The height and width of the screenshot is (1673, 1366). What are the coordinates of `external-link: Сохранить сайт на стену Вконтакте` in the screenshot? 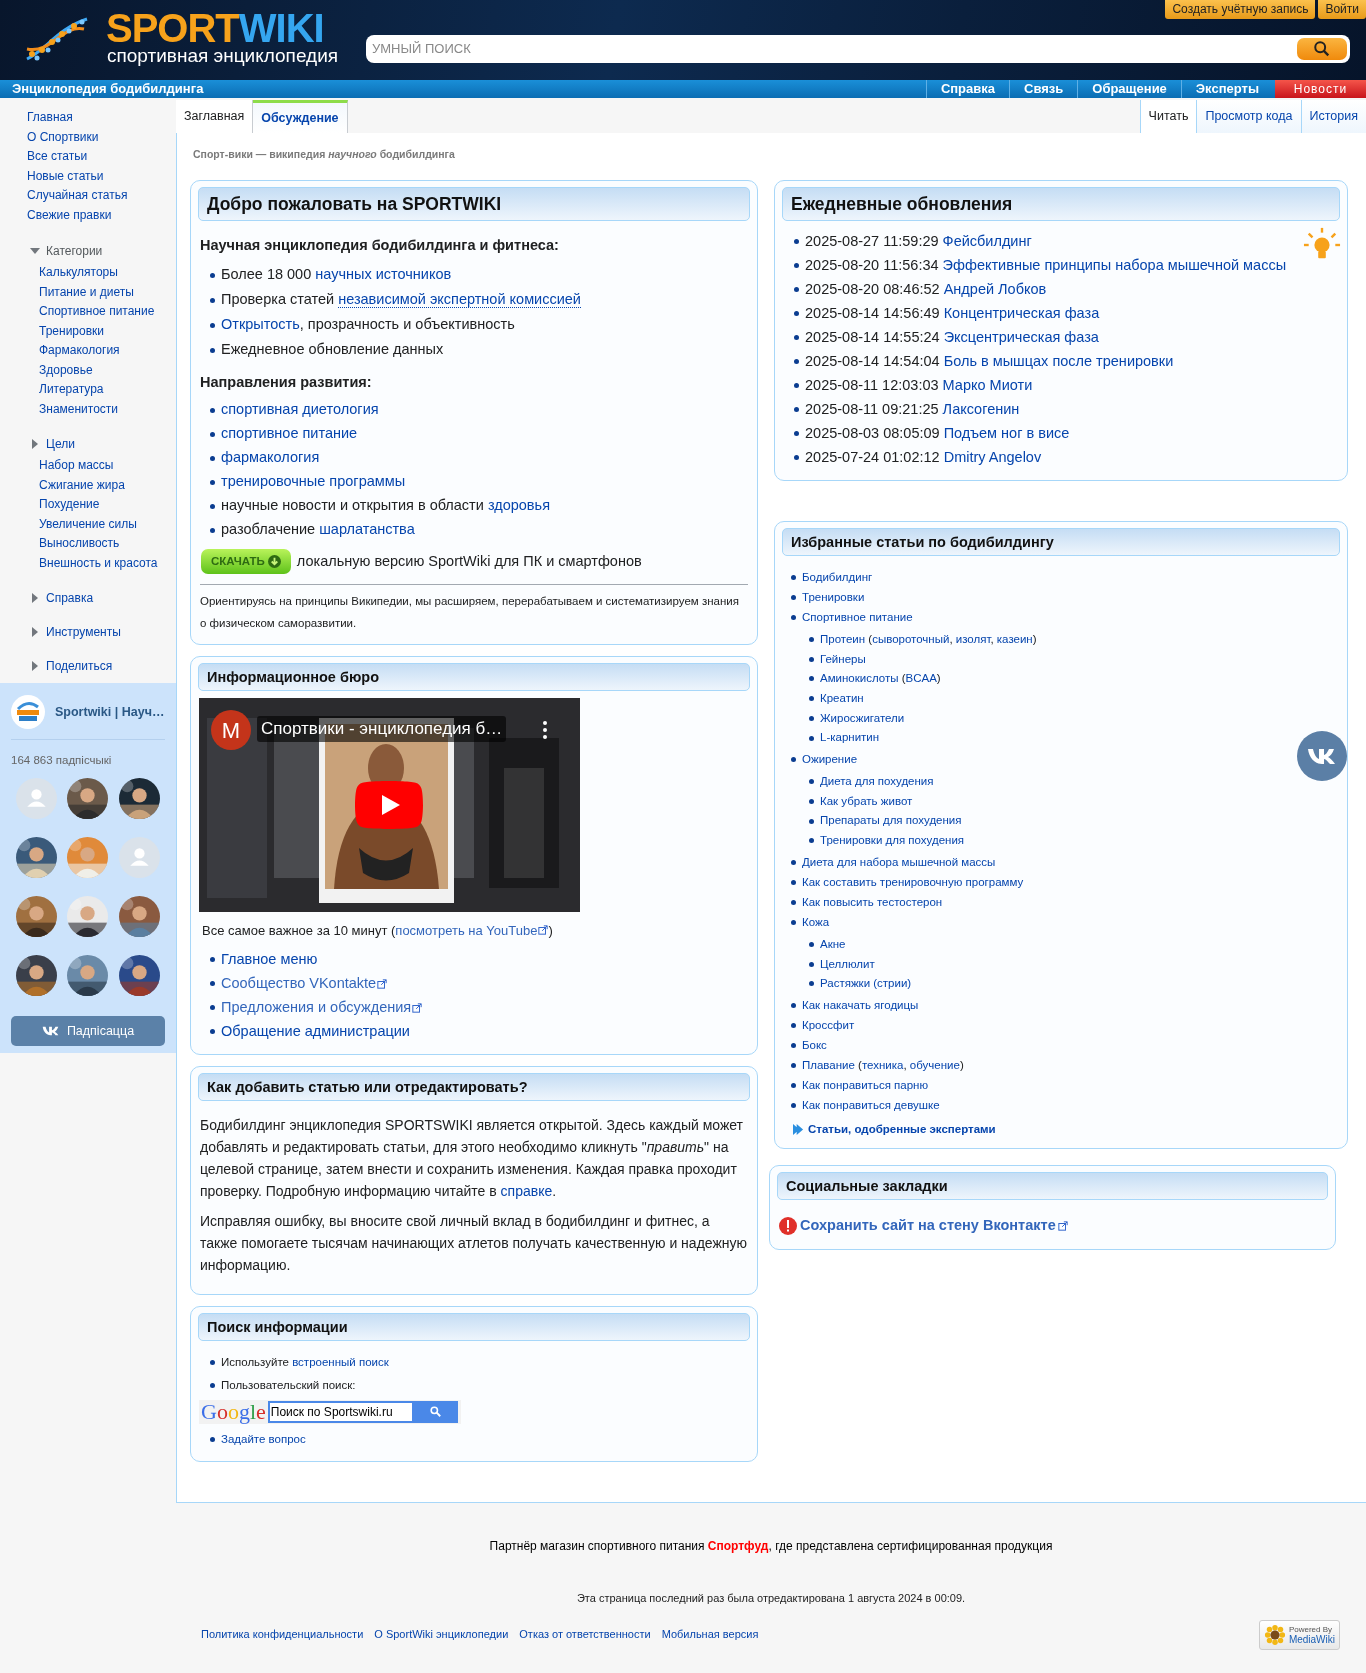 It's located at (934, 1225).